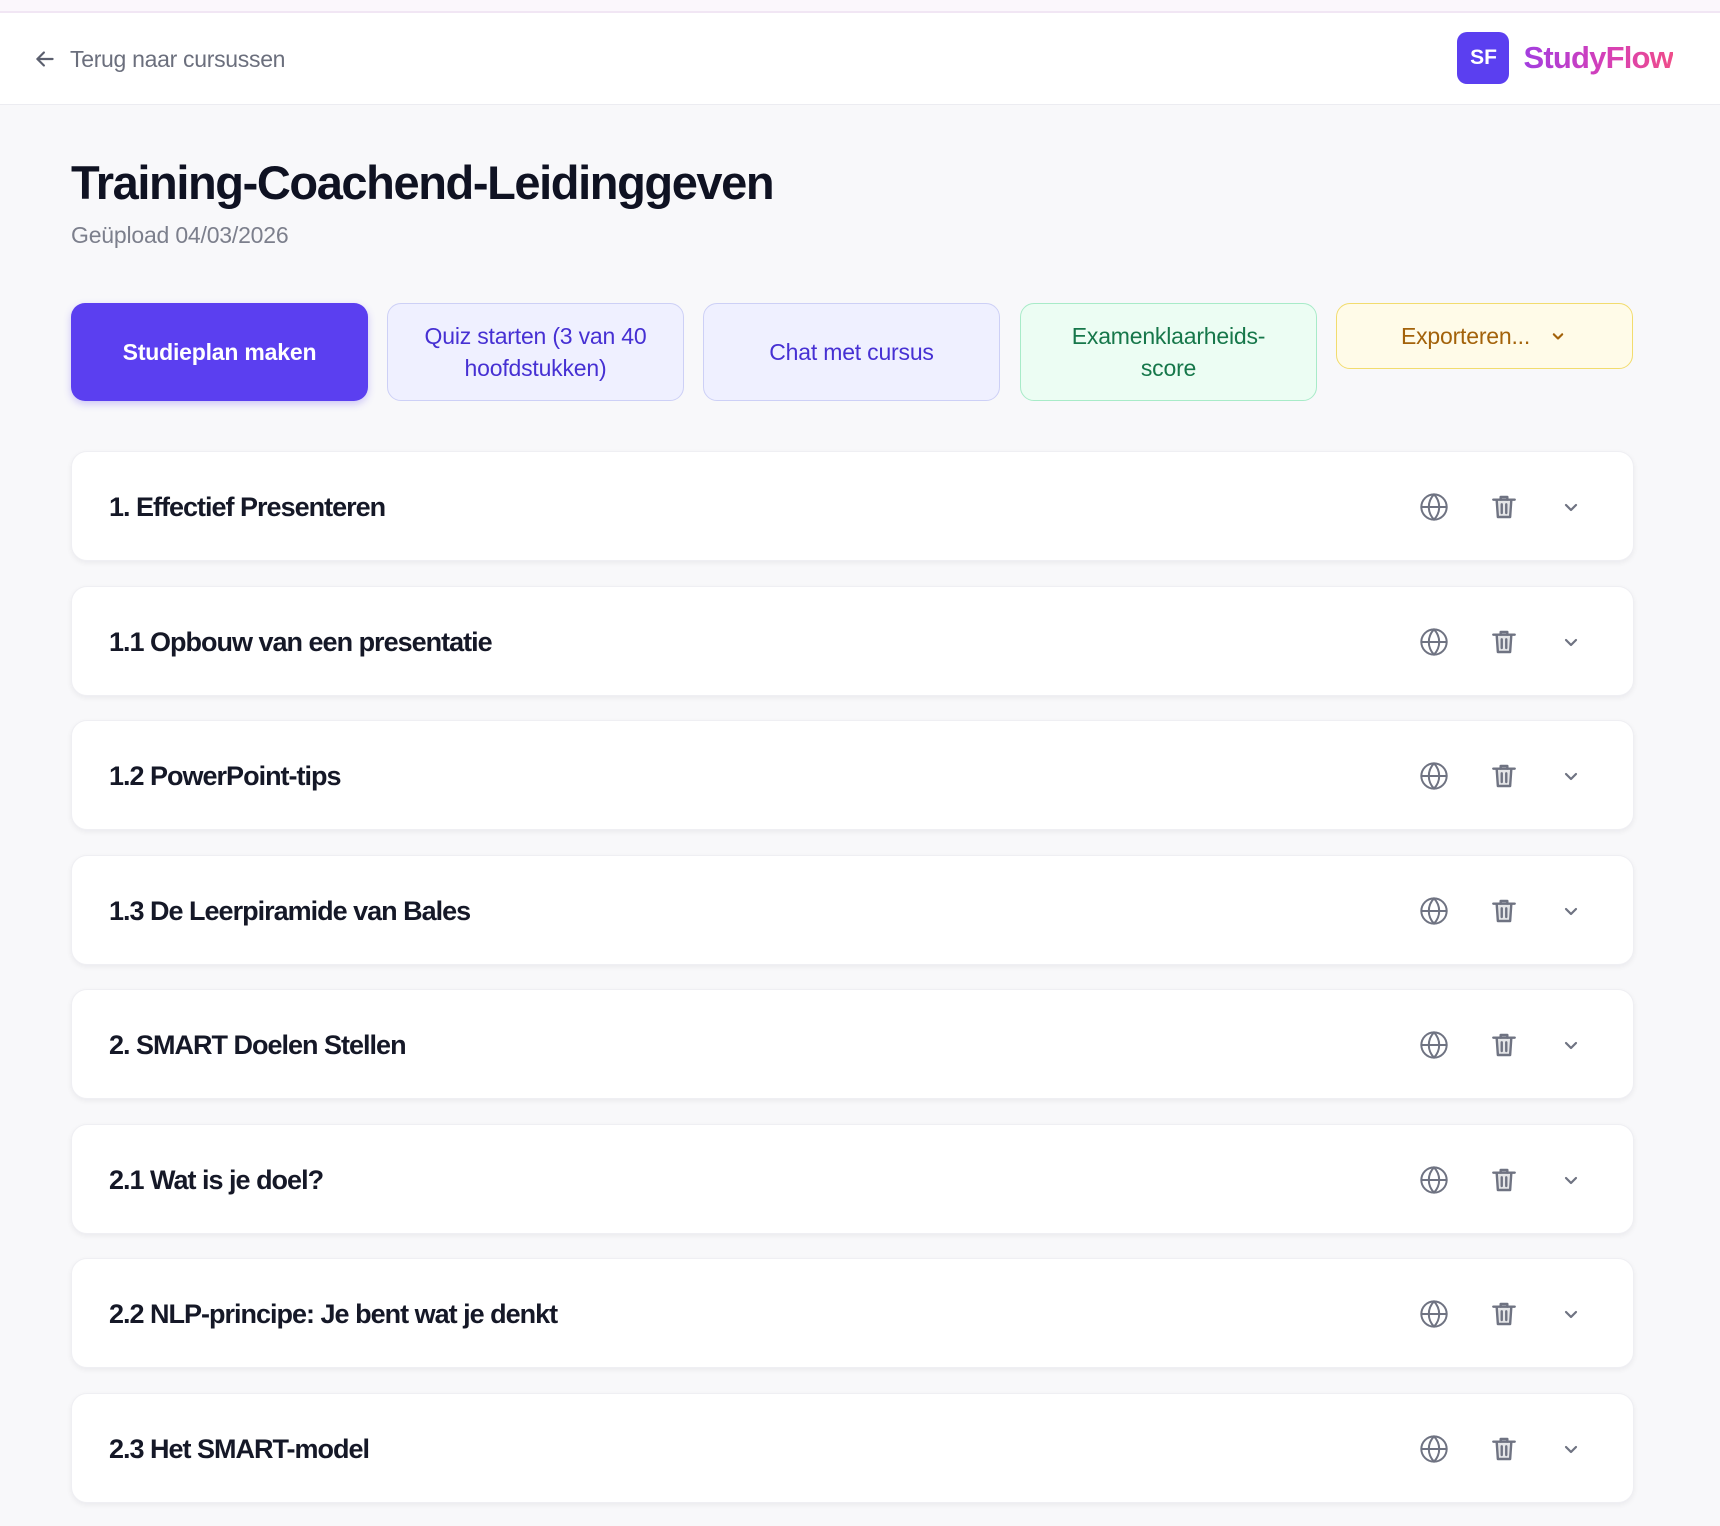 This screenshot has height=1526, width=1720. I want to click on chapter-card: 1.3 De Leerpiramide van Bales, so click(852, 910).